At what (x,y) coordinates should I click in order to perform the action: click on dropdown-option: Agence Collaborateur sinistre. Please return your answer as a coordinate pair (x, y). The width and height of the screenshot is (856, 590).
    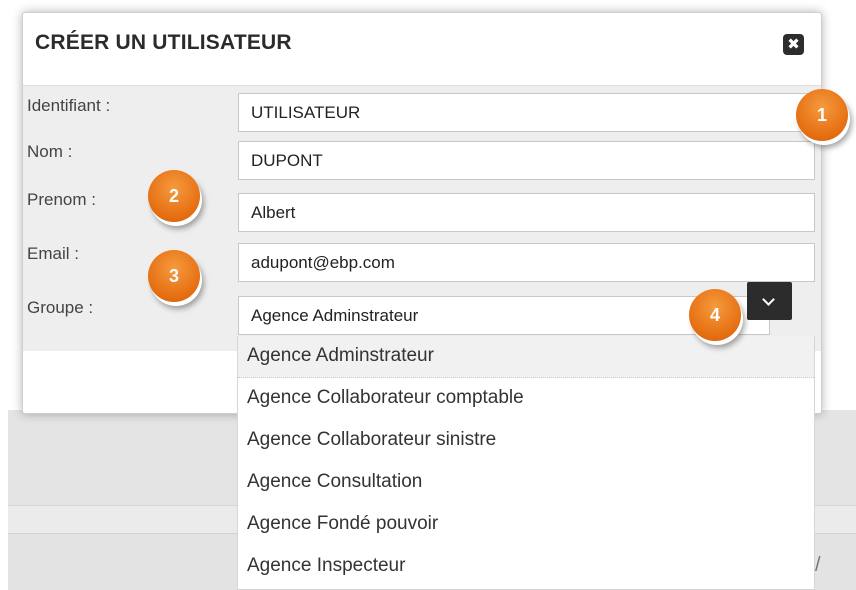
    Looking at the image, I should click on (526, 441).